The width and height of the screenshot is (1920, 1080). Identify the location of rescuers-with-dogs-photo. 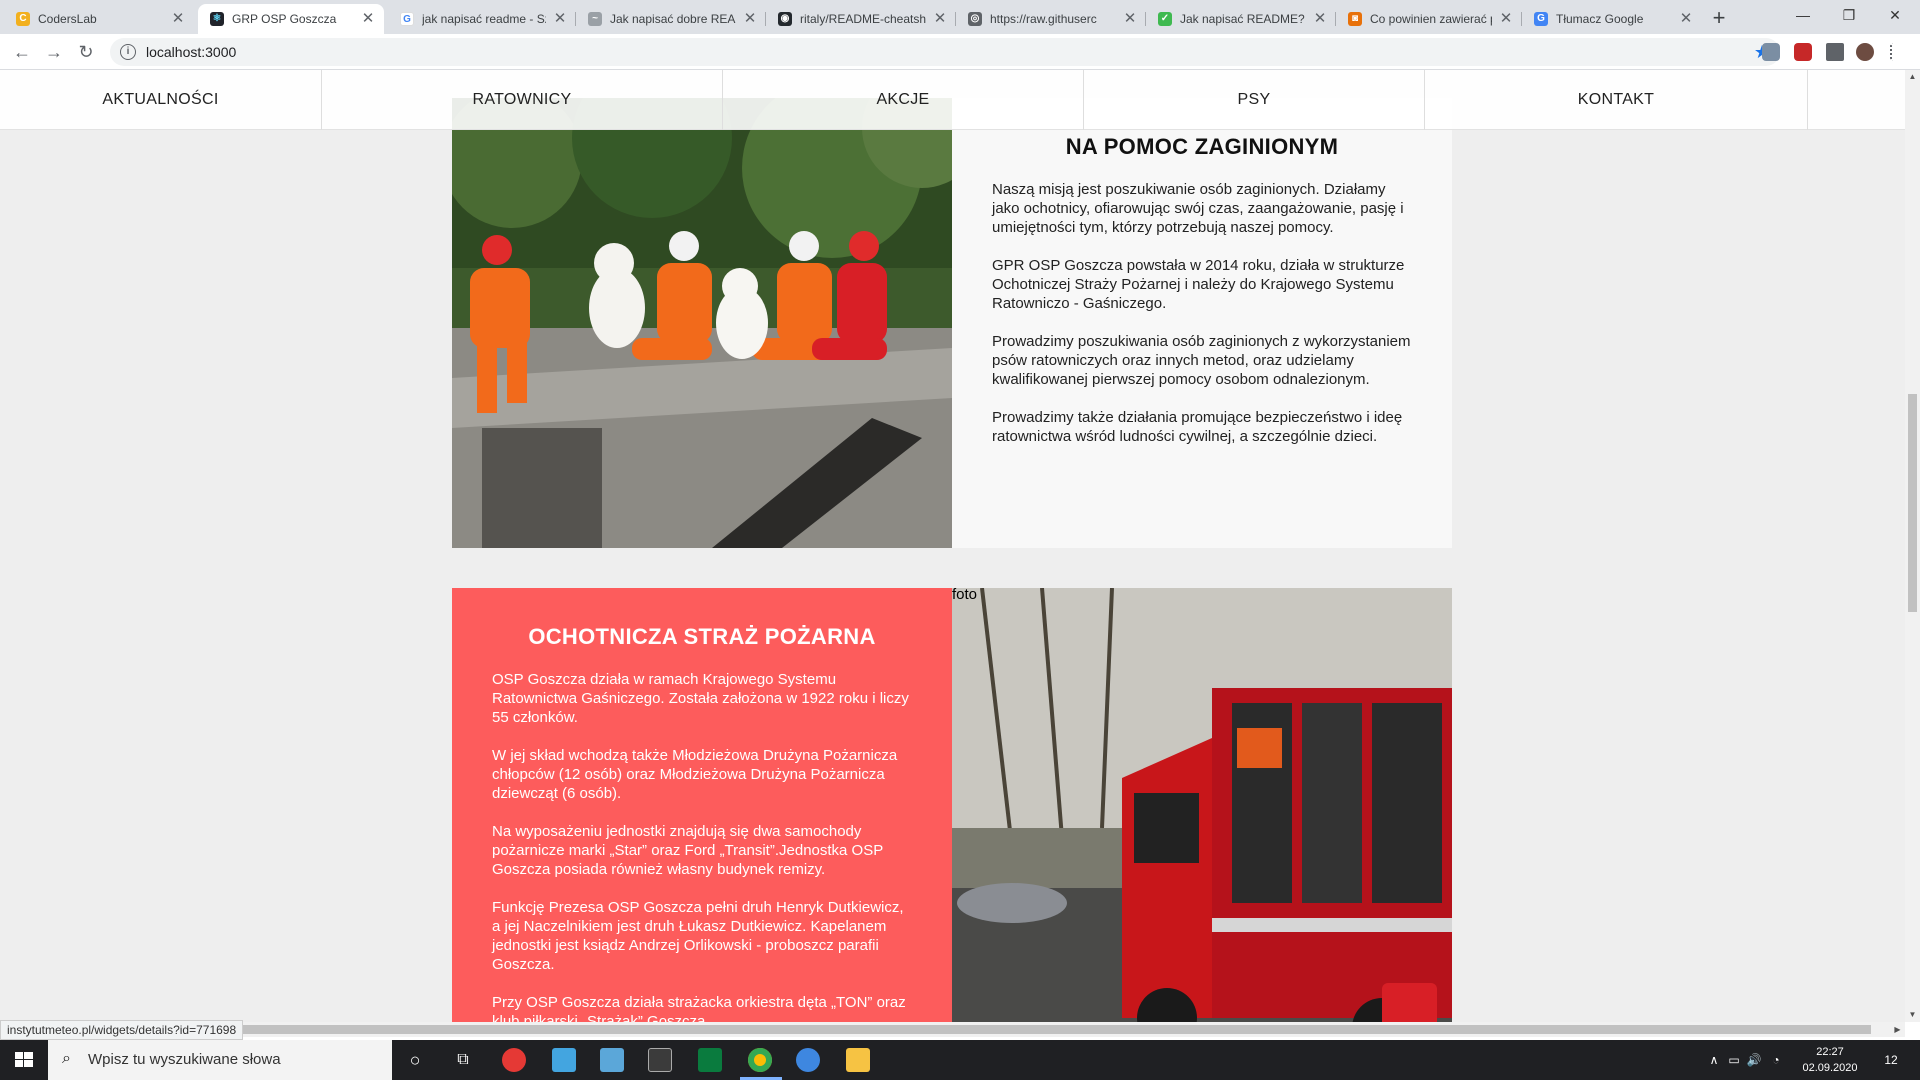
(702, 323).